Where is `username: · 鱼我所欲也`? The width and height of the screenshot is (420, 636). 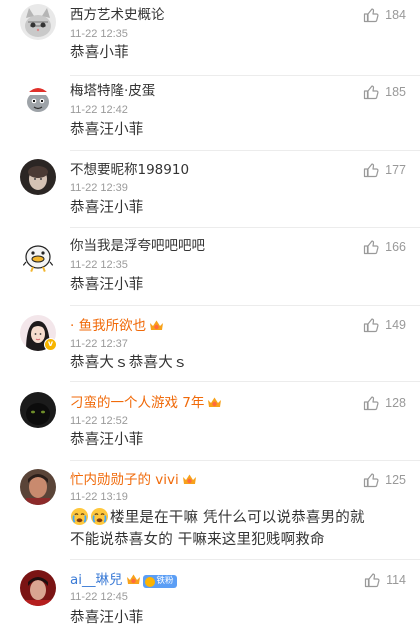
username: · 鱼我所欲也 is located at coordinates (117, 326).